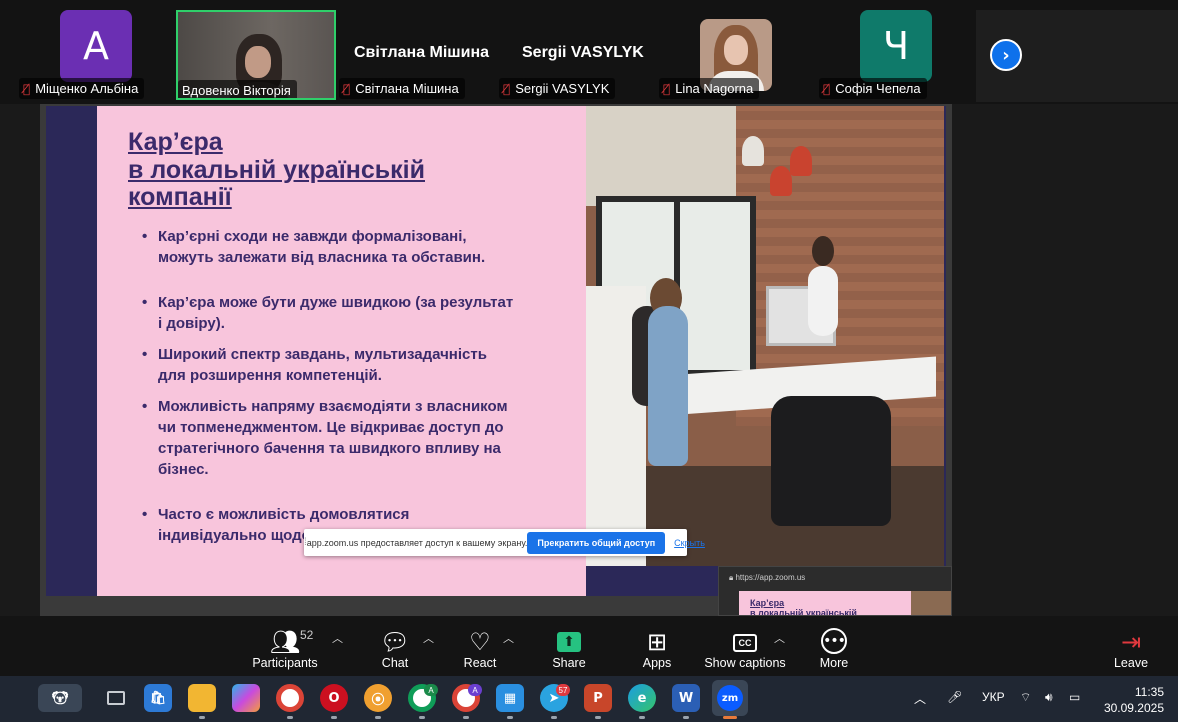 Image resolution: width=1178 pixels, height=722 pixels. I want to click on chevron-right-icon: ›, so click(1006, 55).